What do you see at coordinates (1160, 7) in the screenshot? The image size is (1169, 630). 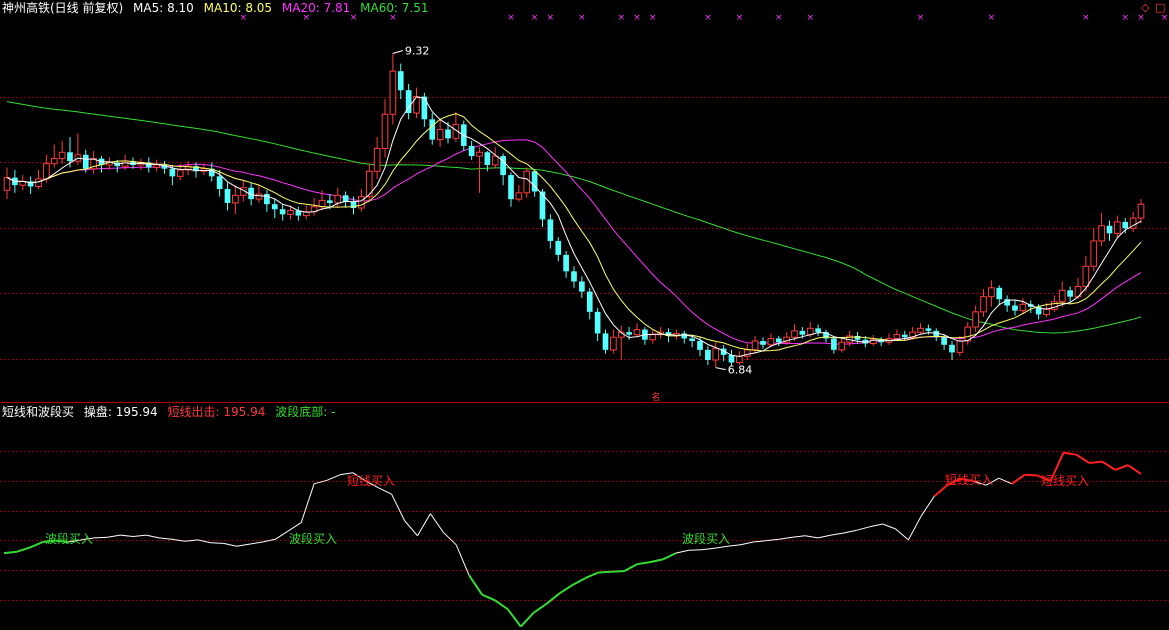 I see `maximize-icon: □` at bounding box center [1160, 7].